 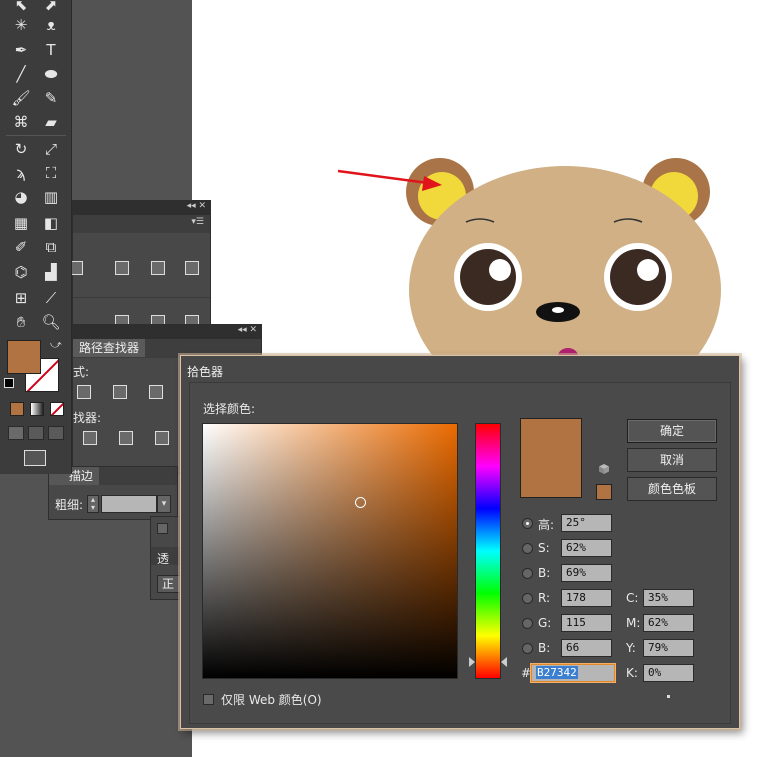 What do you see at coordinates (668, 623) in the screenshot?
I see `magenta-field: 62%` at bounding box center [668, 623].